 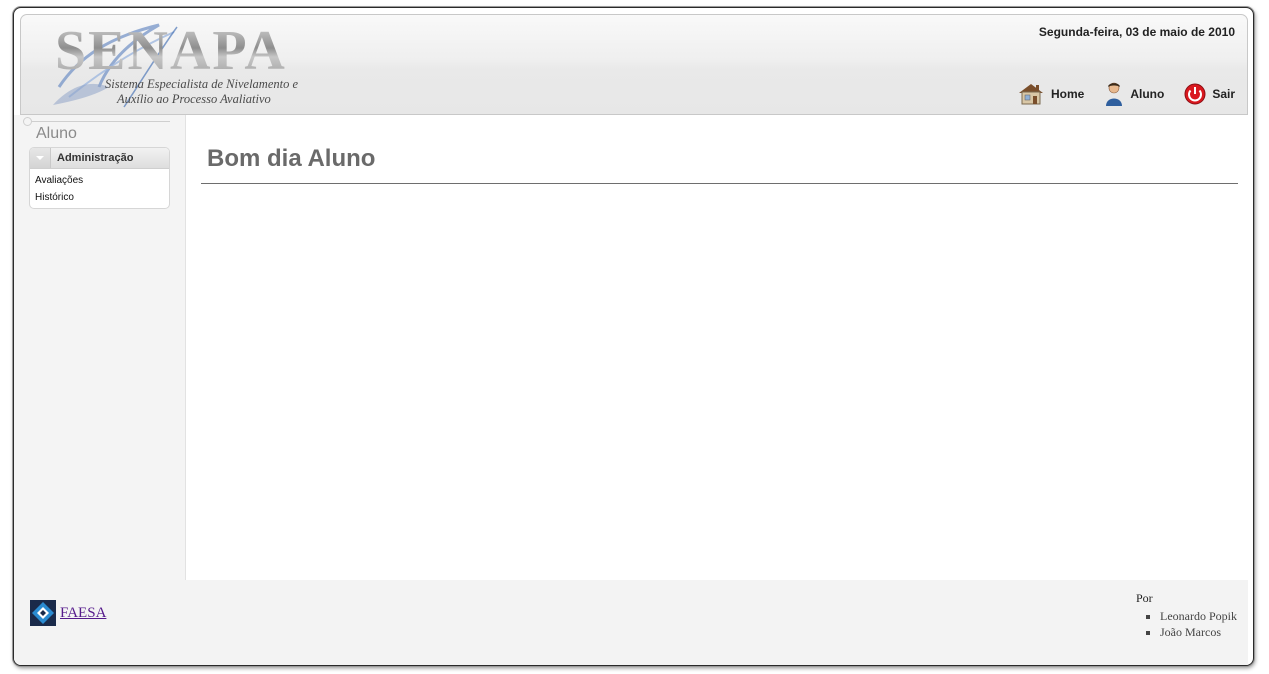 What do you see at coordinates (719, 183) in the screenshot?
I see `title-divider` at bounding box center [719, 183].